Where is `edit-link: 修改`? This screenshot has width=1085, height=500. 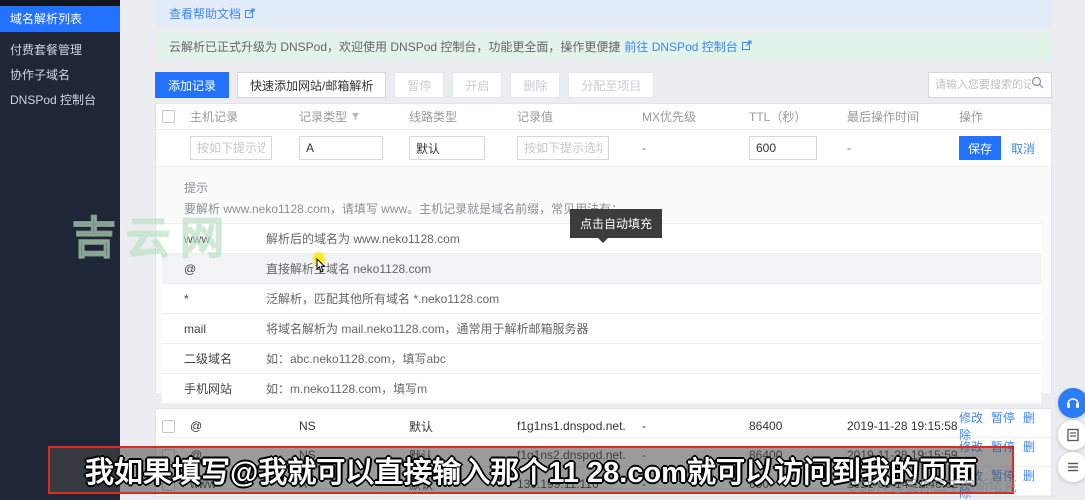
edit-link: 修改 is located at coordinates (971, 418).